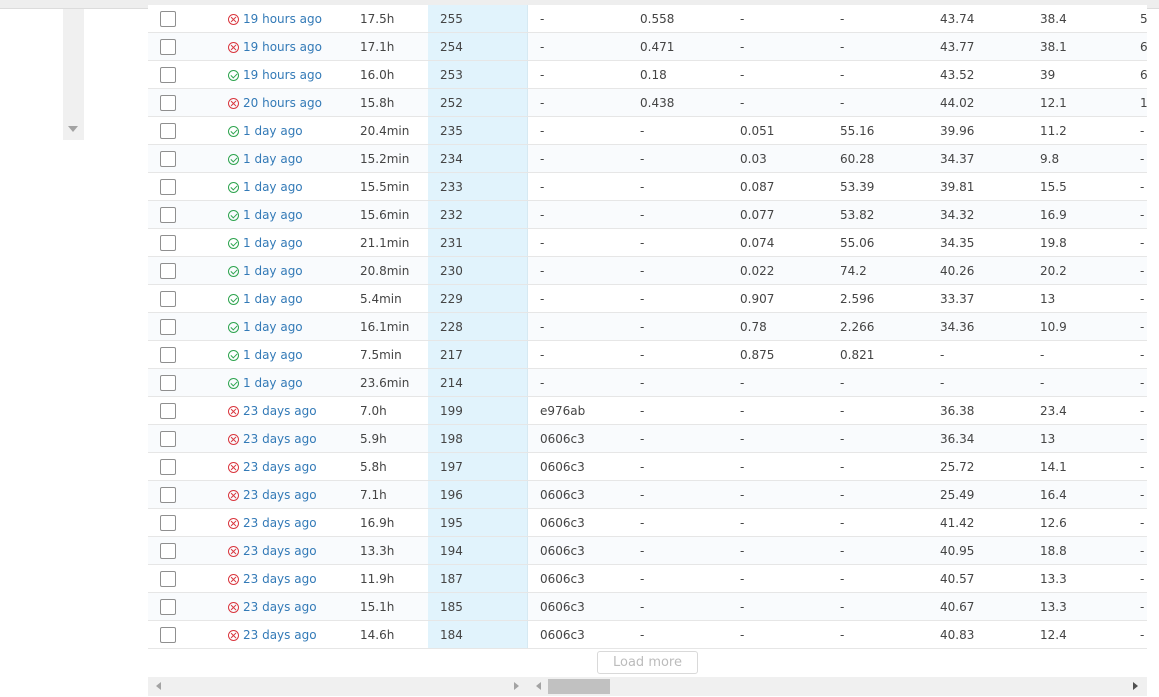 The height and width of the screenshot is (697, 1159). What do you see at coordinates (647, 299) in the screenshot?
I see `table-row: 1 day ago 5.4min 229 - - 0.907 2.596 33.37 13 -` at bounding box center [647, 299].